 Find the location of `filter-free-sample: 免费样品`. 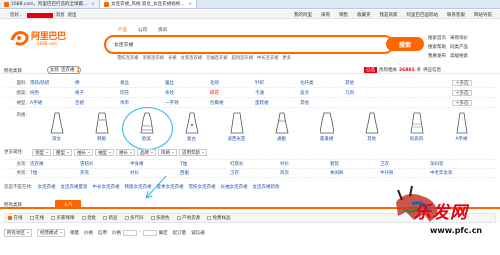

filter-free-sample: 免费样品 is located at coordinates (219, 218).